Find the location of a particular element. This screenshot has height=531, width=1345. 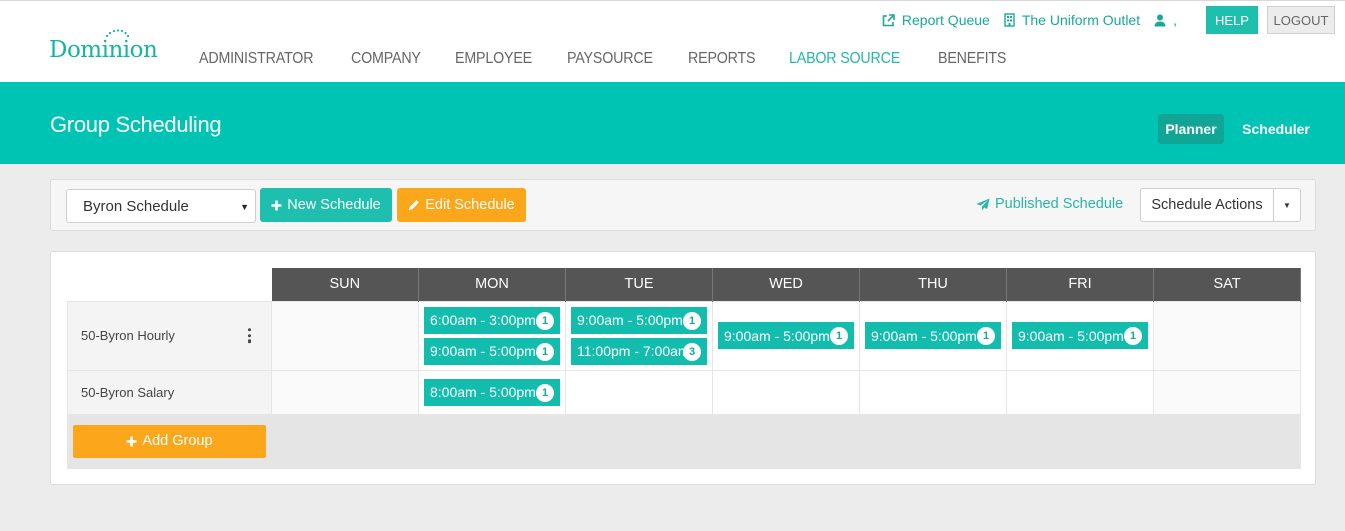

shift-block: 8:00am - 5:00pm 1 is located at coordinates (492, 392).